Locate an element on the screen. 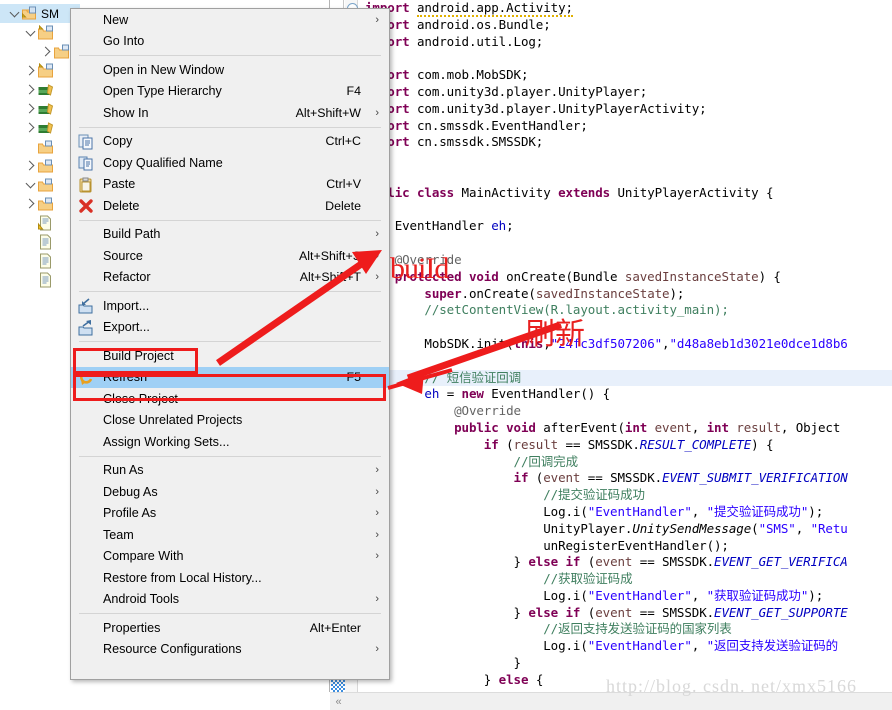 The width and height of the screenshot is (892, 710). code-token: ); is located at coordinates (816, 511).